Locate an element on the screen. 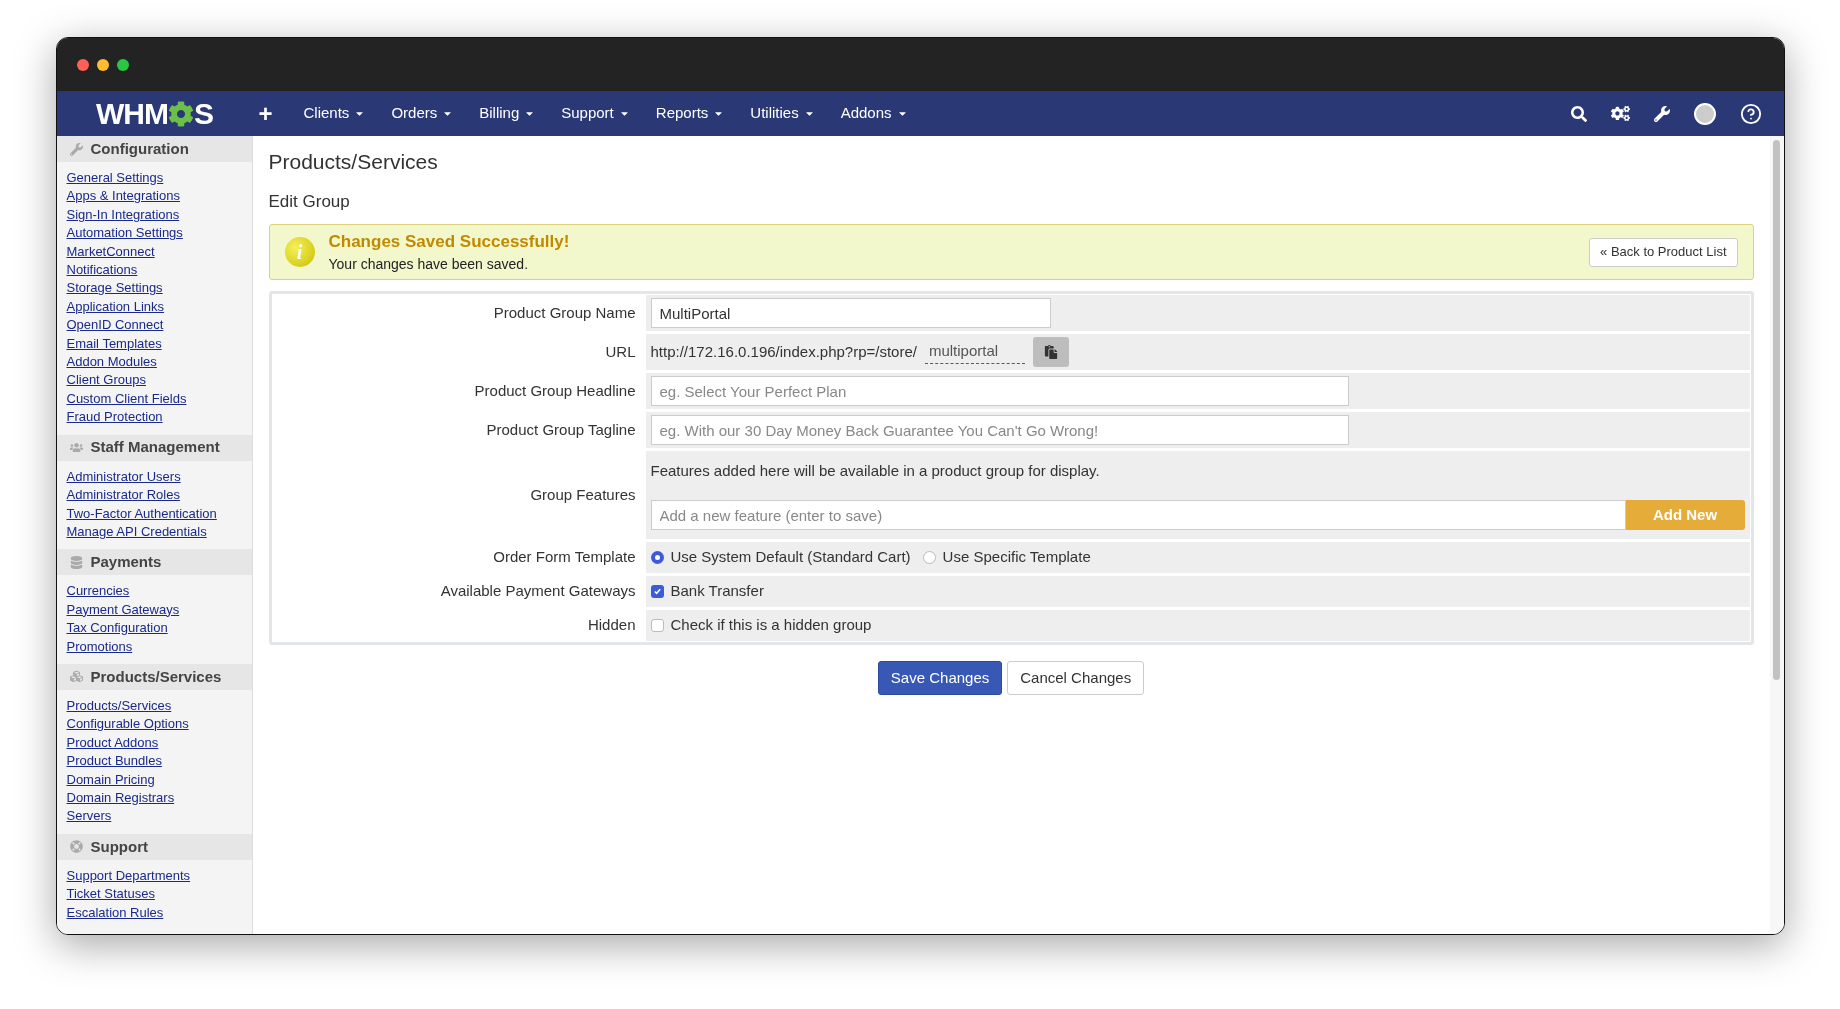 The width and height of the screenshot is (1840, 1009). sidebar-link: OpenID Connect is located at coordinates (159, 325).